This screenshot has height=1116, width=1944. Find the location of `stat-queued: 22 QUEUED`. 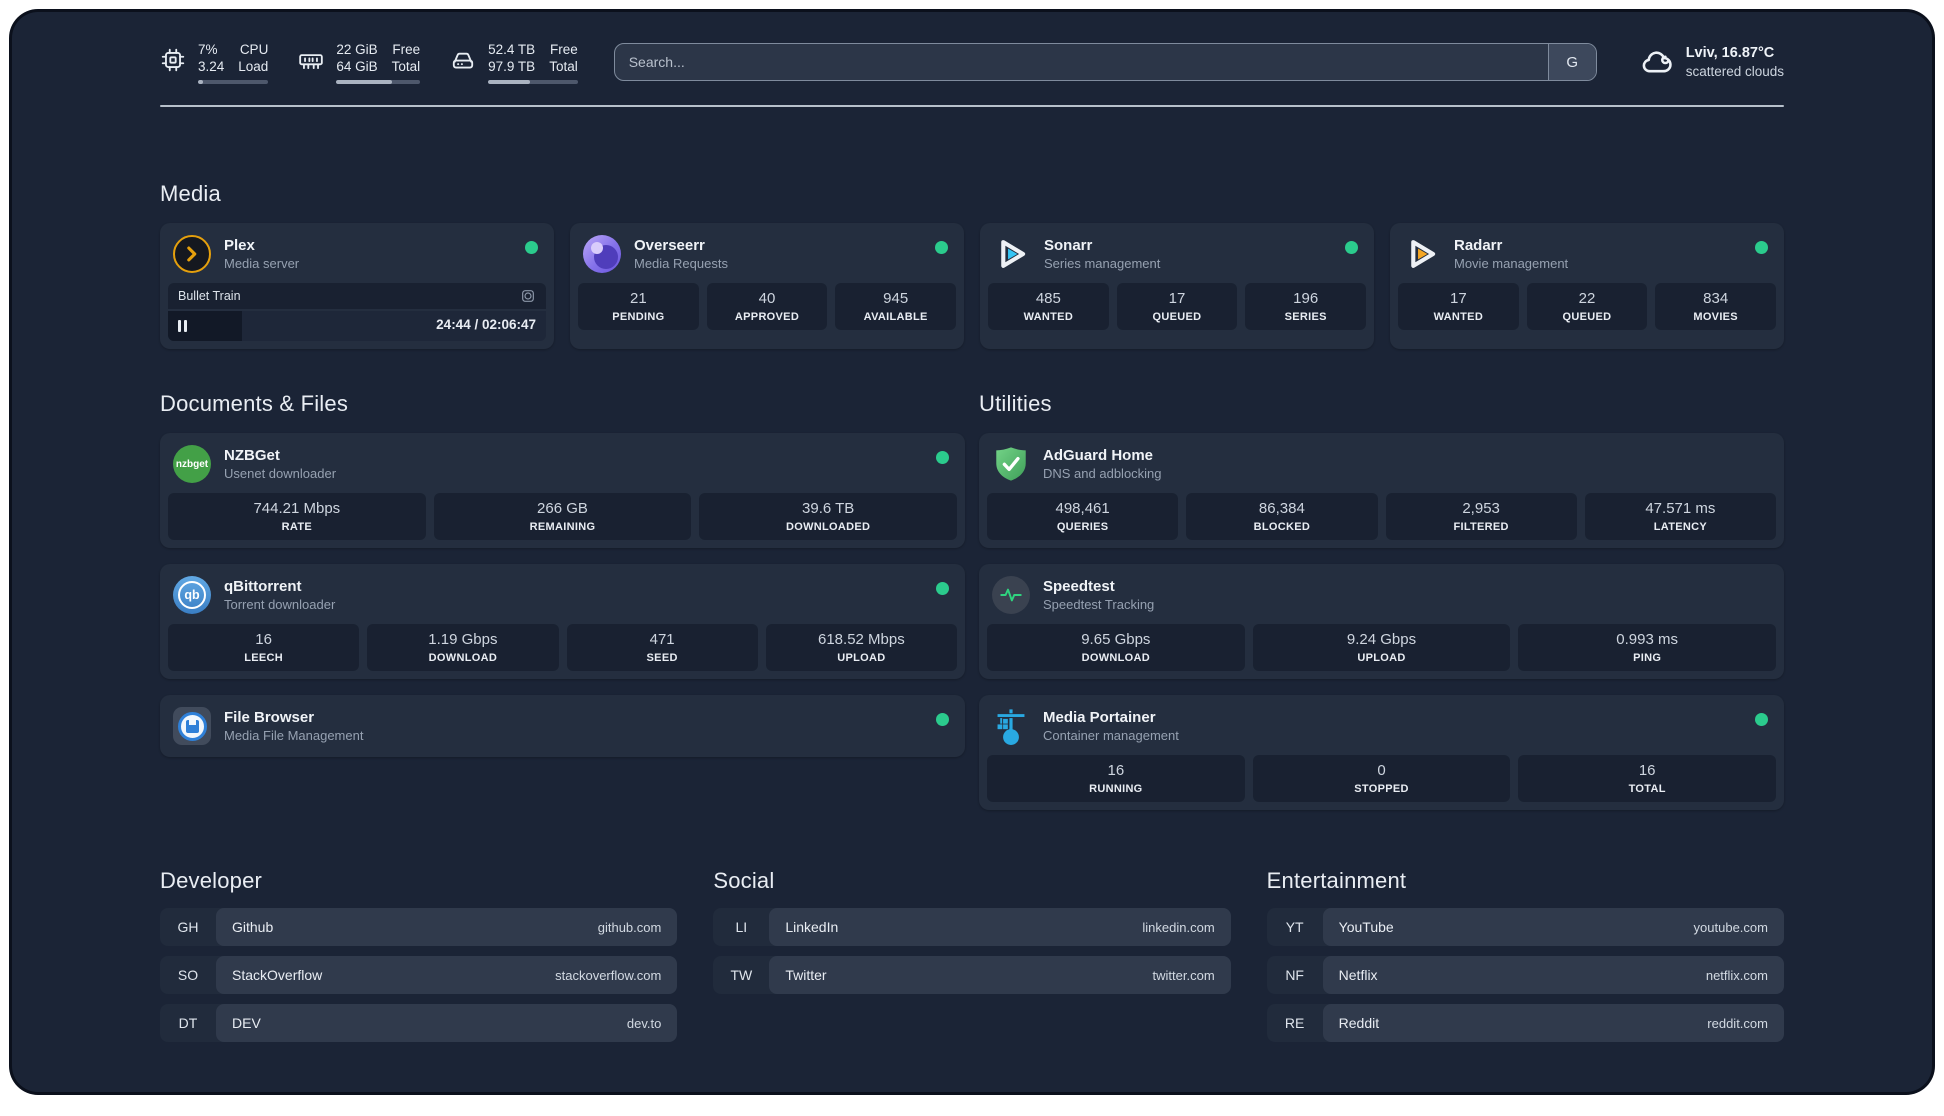

stat-queued: 22 QUEUED is located at coordinates (1587, 306).